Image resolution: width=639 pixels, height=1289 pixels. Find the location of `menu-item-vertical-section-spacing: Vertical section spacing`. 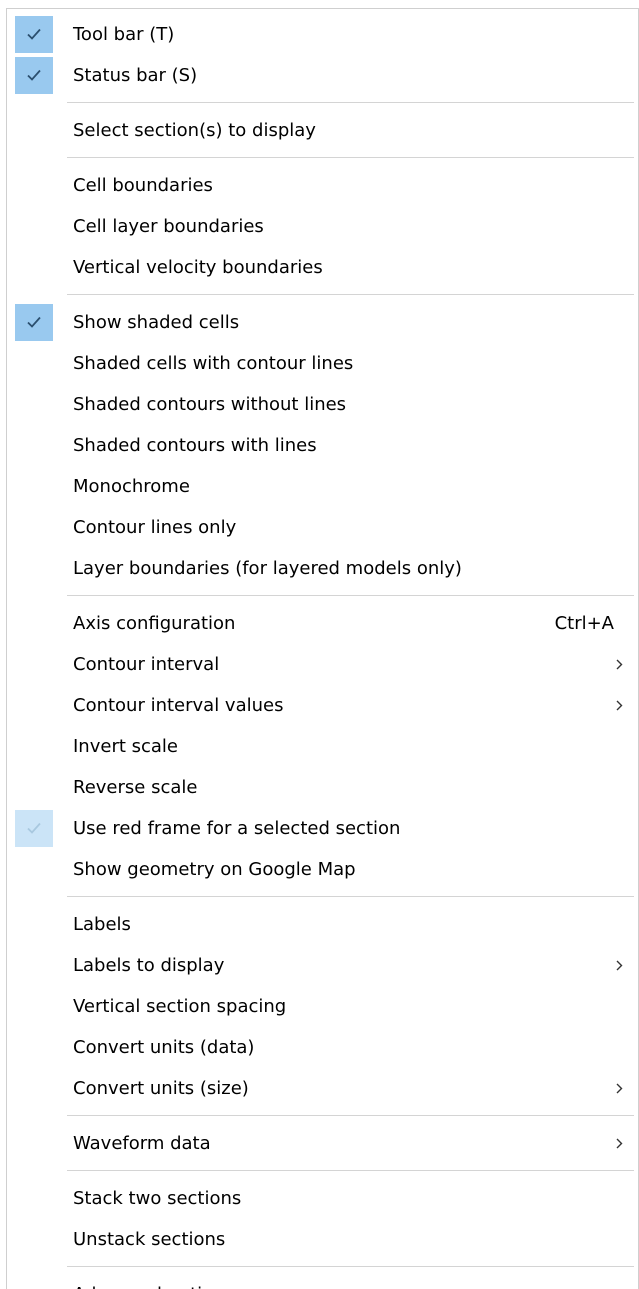

menu-item-vertical-section-spacing: Vertical section spacing is located at coordinates (322, 1006).